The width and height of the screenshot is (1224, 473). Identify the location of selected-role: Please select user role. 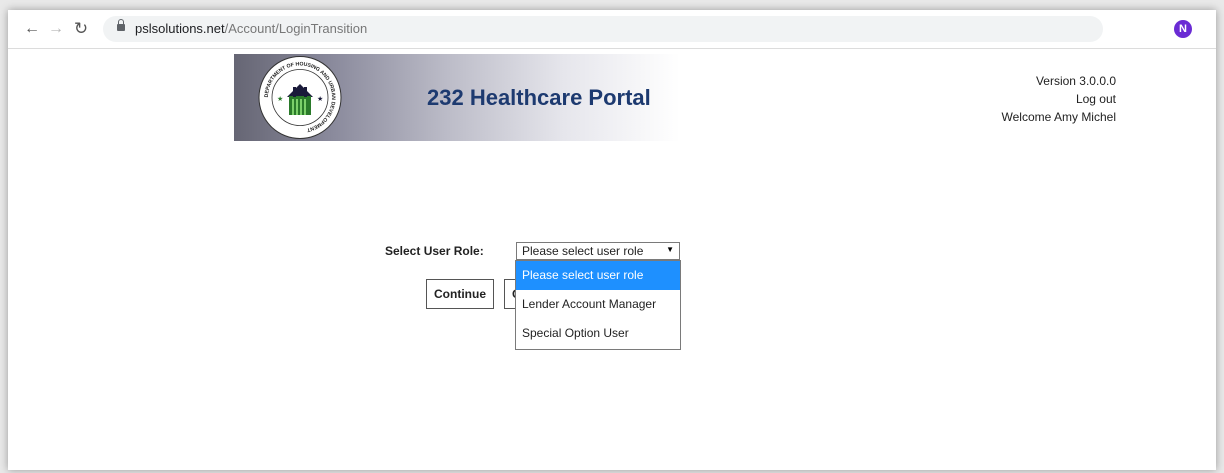
(583, 251).